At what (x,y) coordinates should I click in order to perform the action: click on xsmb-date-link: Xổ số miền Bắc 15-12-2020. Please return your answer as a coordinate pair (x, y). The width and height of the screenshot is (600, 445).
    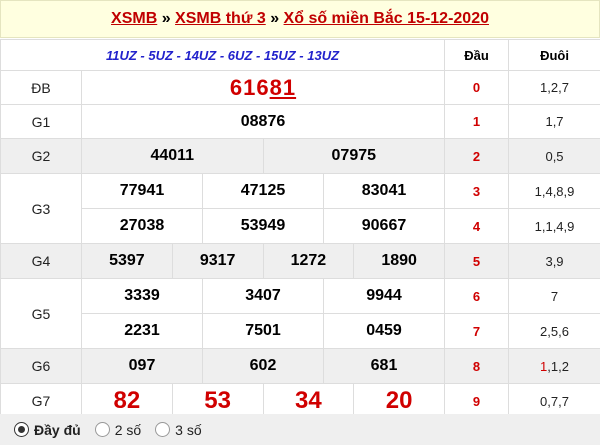
    Looking at the image, I should click on (386, 18).